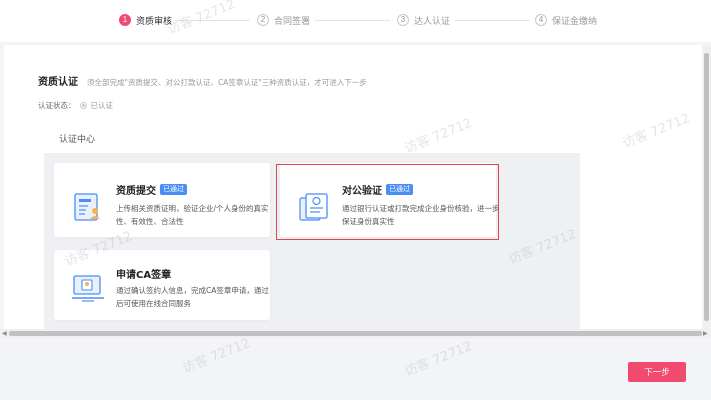  I want to click on card-desc: 上传相关资质证明，验证企业/个人身份的真实性、有效性、合法性, so click(192, 215).